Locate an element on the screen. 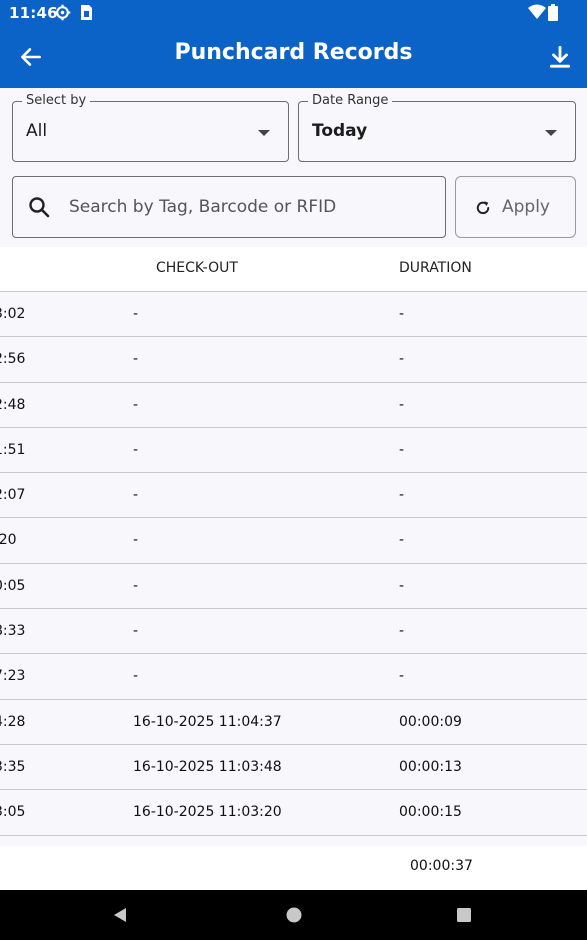 Image resolution: width=587 pixels, height=940 pixels. system-navigation-bar is located at coordinates (293, 915).